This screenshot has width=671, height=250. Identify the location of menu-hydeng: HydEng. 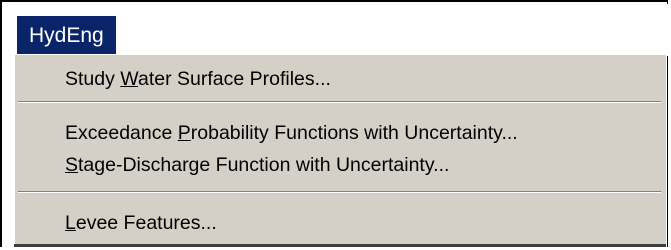
(66, 36).